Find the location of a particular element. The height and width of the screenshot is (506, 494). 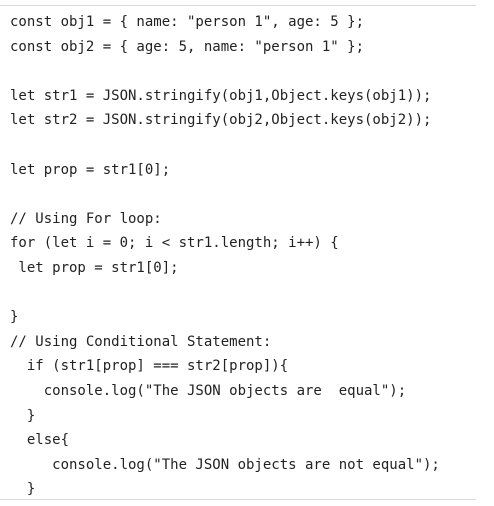

code-line-14: // Using Conditional Statement: is located at coordinates (141, 341).